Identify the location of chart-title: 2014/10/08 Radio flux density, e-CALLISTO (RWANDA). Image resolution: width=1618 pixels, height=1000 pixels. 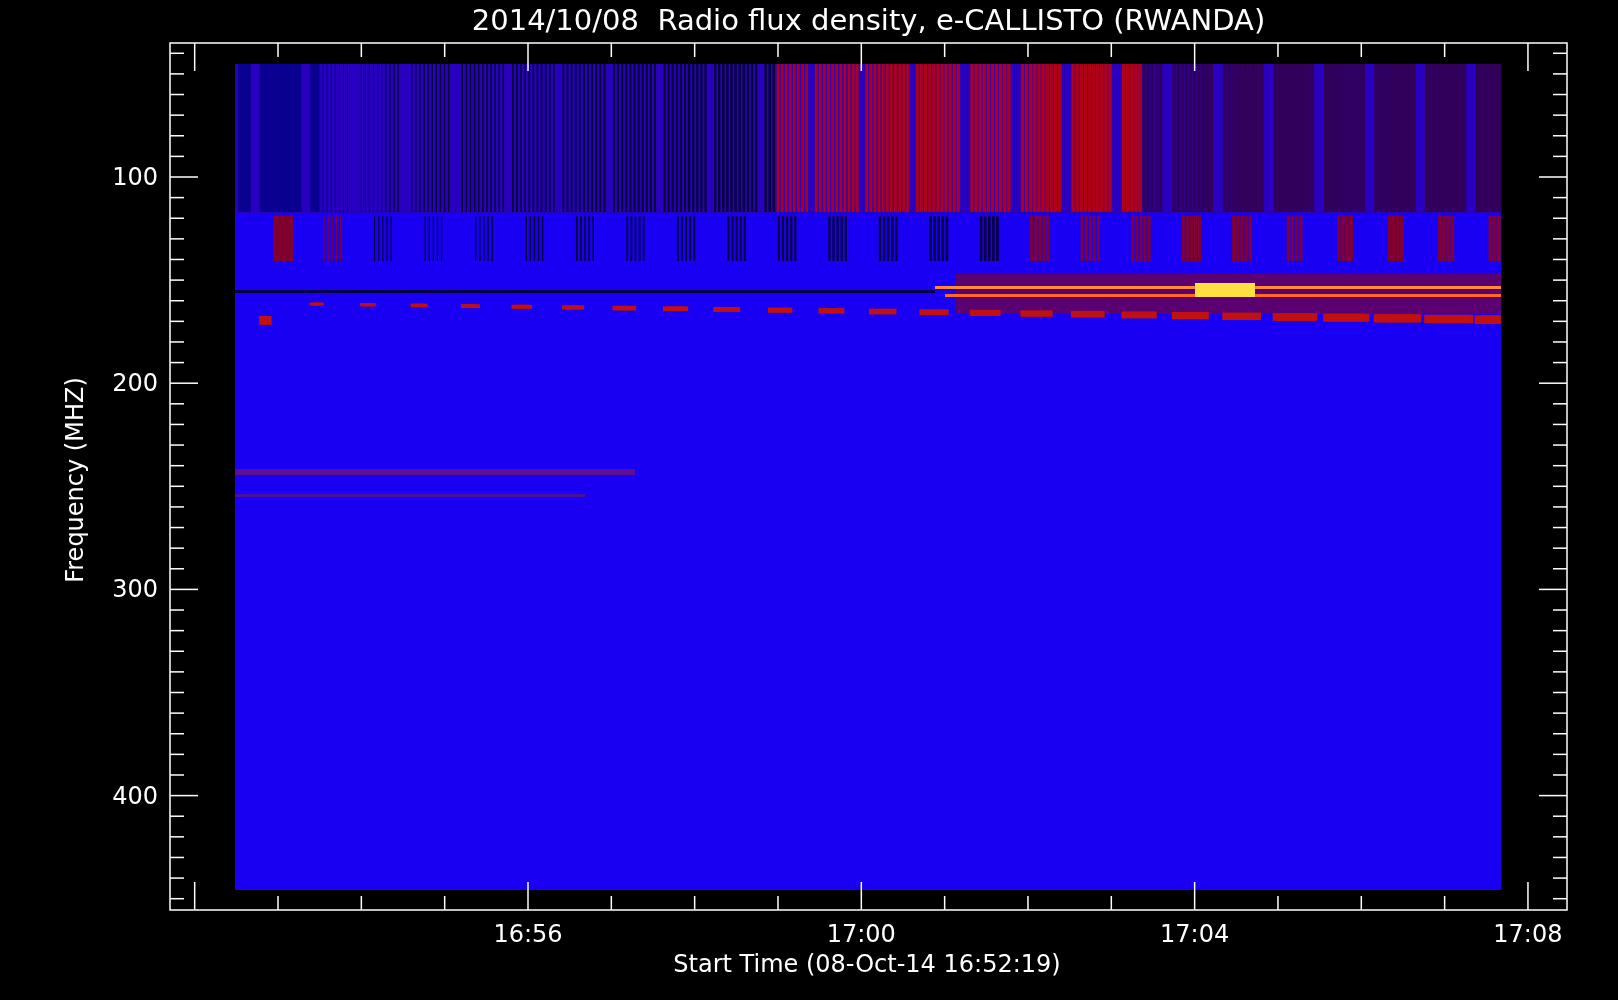
(868, 20).